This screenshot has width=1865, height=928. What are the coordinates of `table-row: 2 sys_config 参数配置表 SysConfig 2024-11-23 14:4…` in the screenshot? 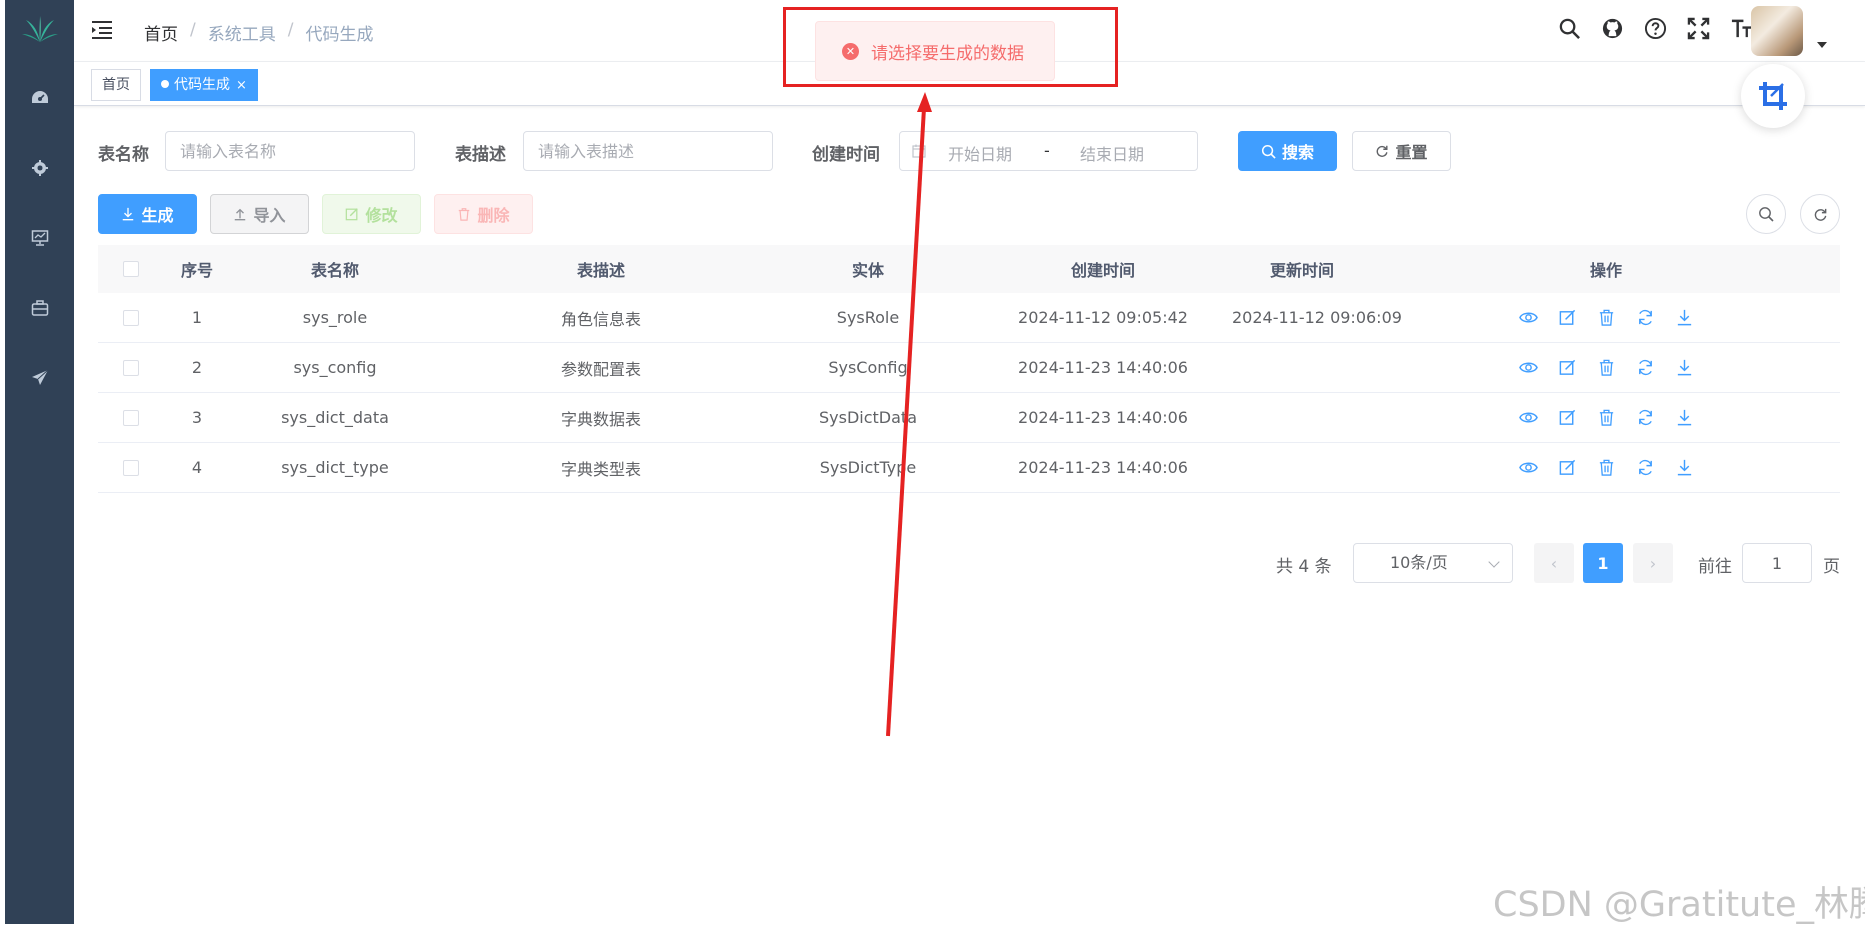 It's located at (969, 368).